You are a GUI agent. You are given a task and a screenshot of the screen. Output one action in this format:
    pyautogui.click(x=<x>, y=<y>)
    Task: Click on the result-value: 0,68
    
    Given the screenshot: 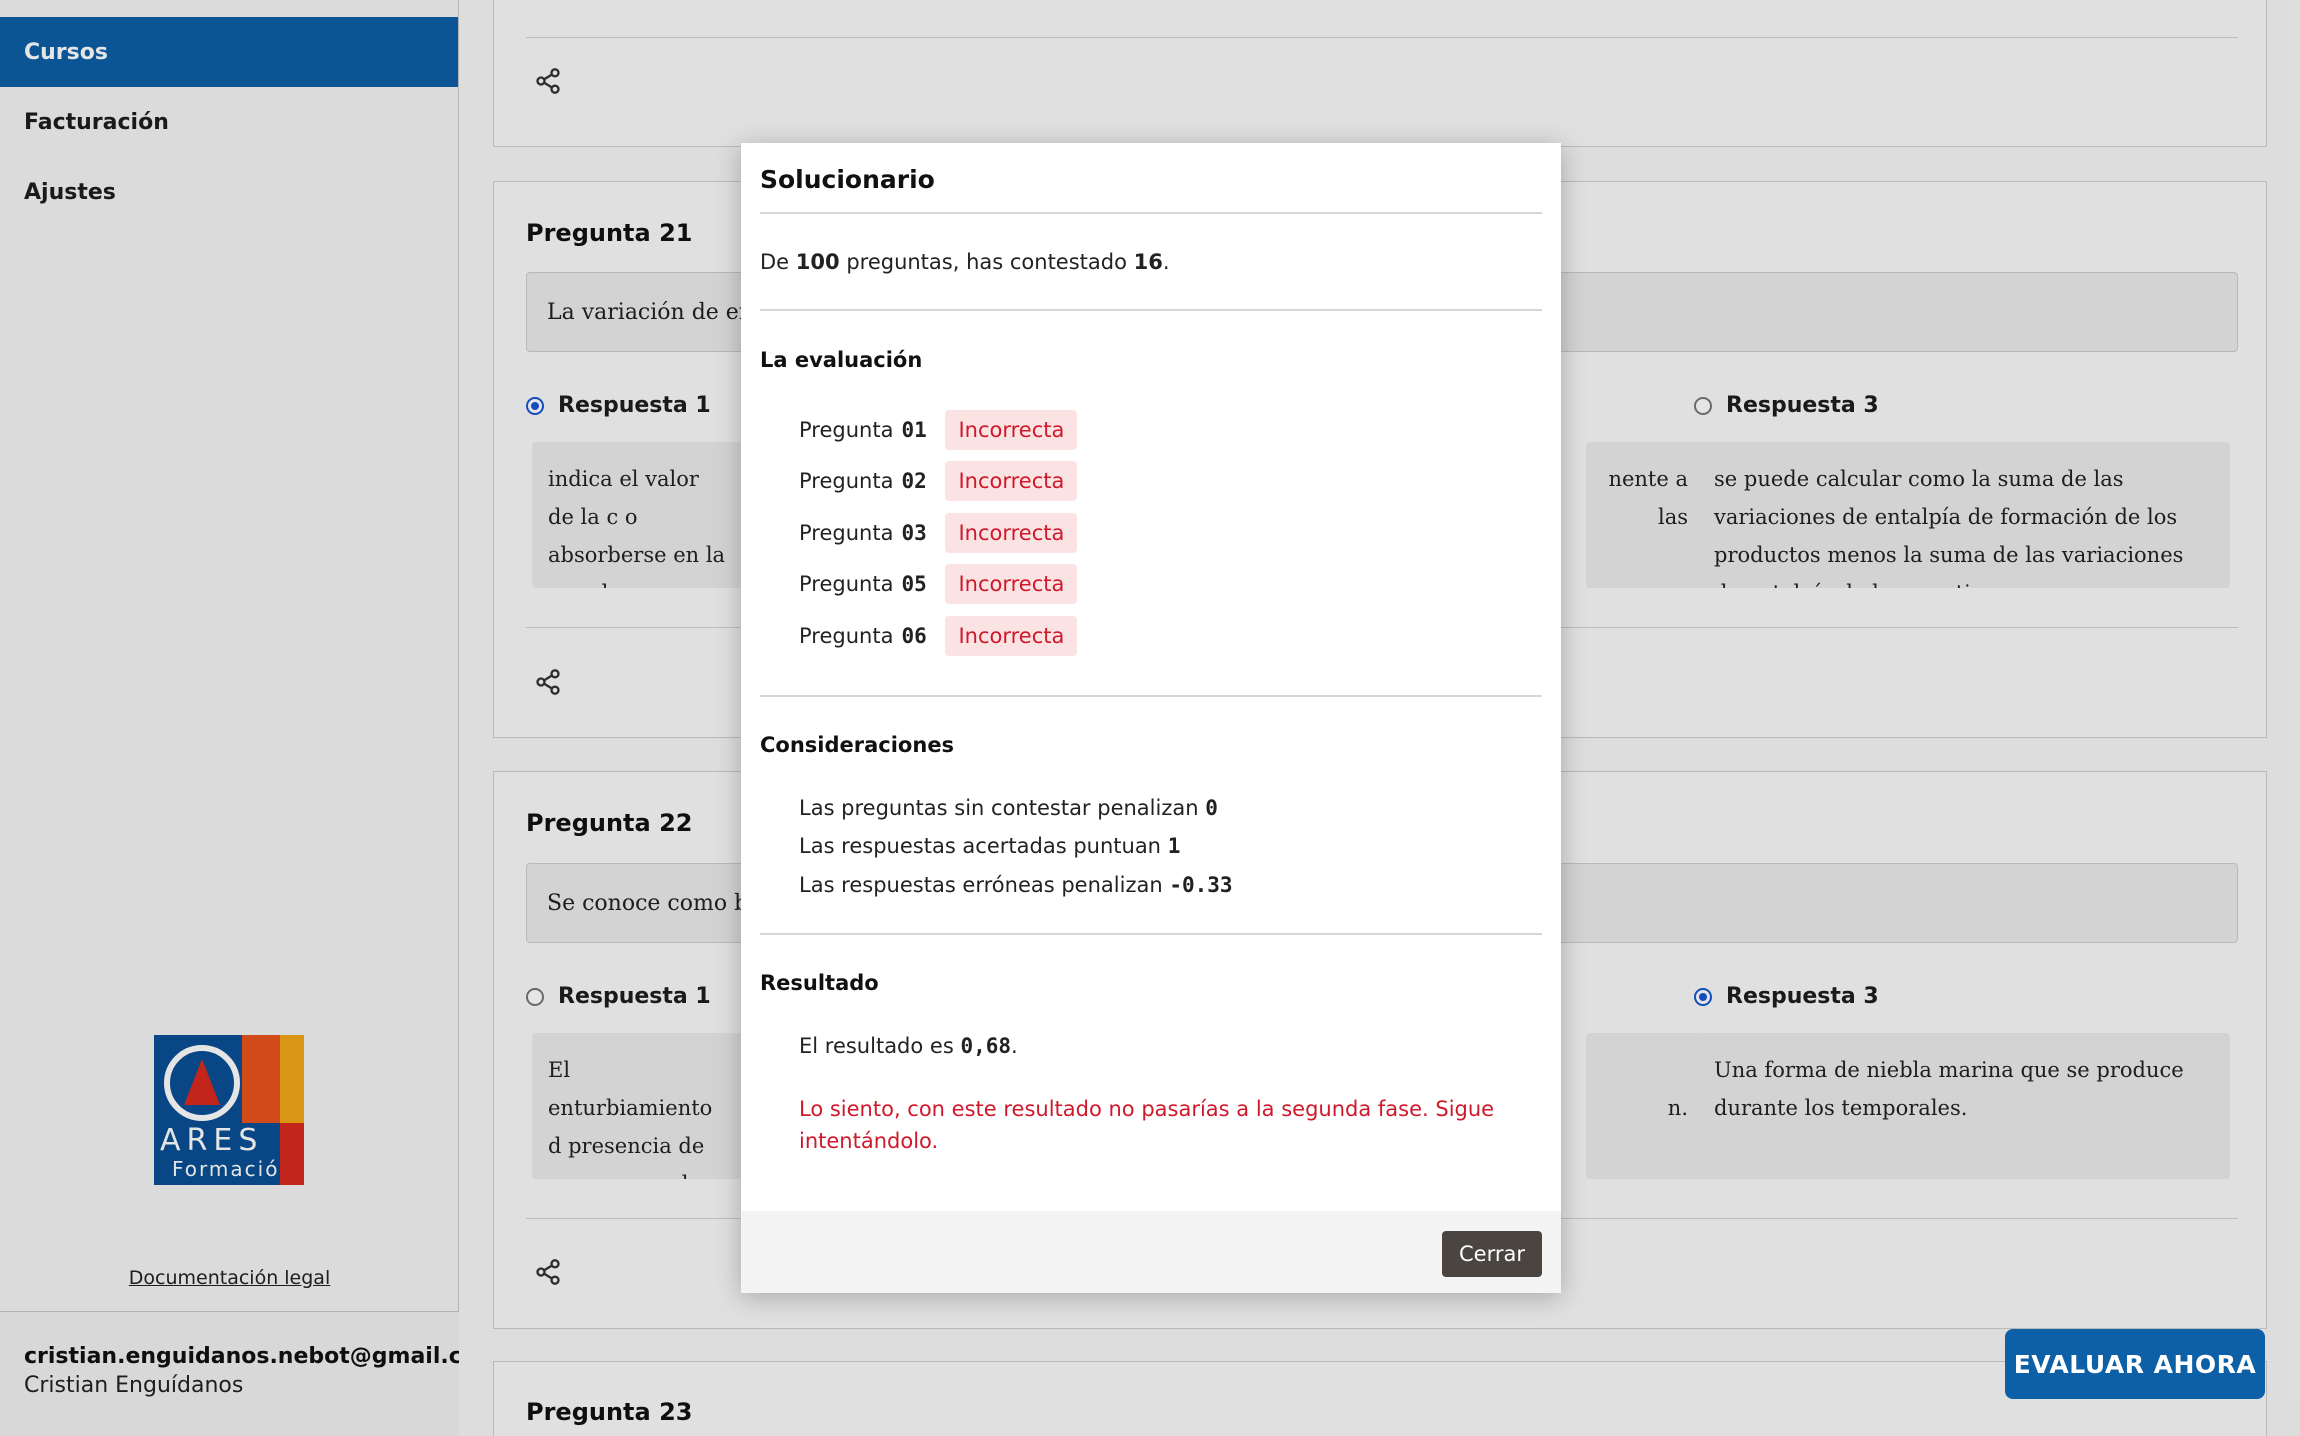 What is the action you would take?
    pyautogui.click(x=986, y=1046)
    